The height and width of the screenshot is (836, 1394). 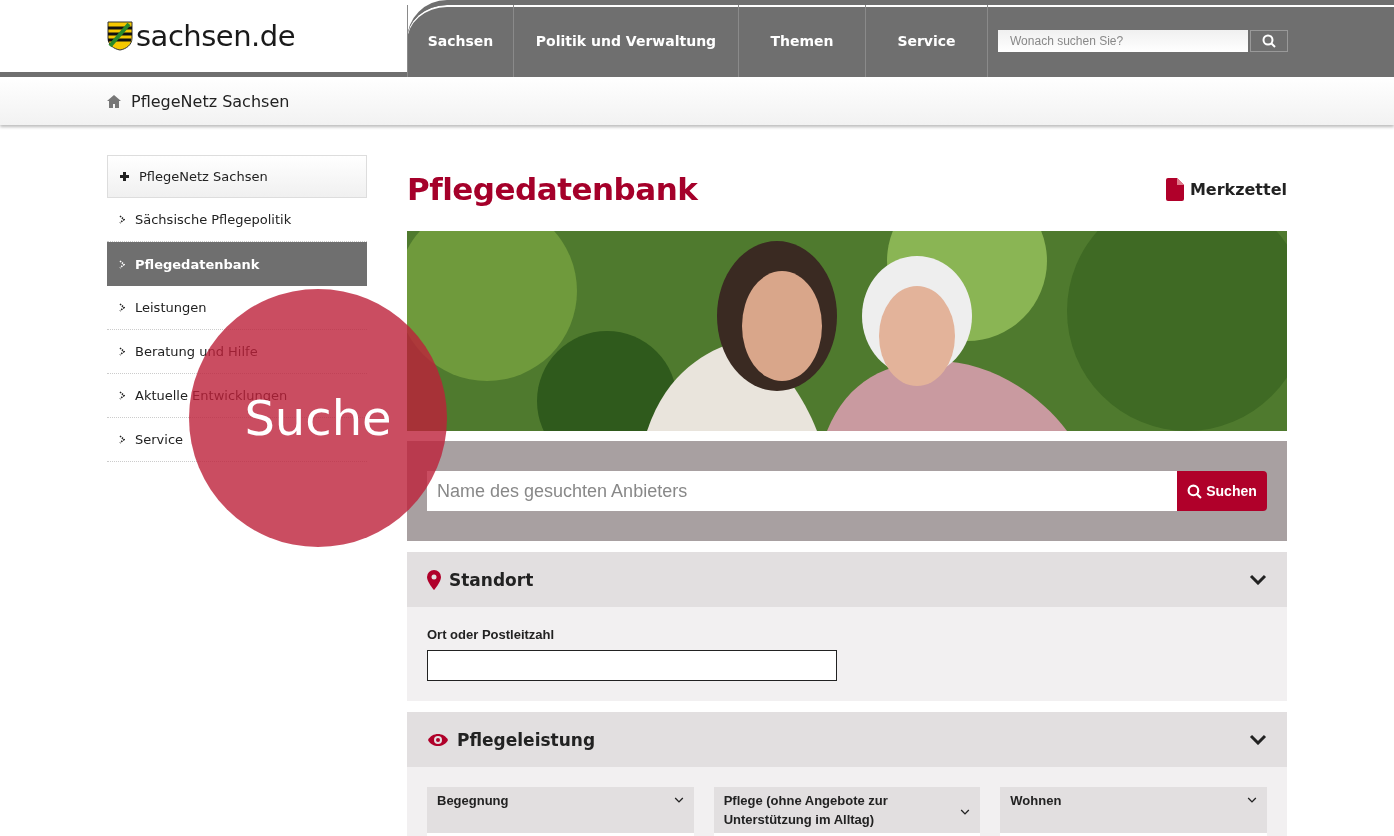 What do you see at coordinates (237, 264) in the screenshot?
I see `sidebar-item: Pflegedatenbank` at bounding box center [237, 264].